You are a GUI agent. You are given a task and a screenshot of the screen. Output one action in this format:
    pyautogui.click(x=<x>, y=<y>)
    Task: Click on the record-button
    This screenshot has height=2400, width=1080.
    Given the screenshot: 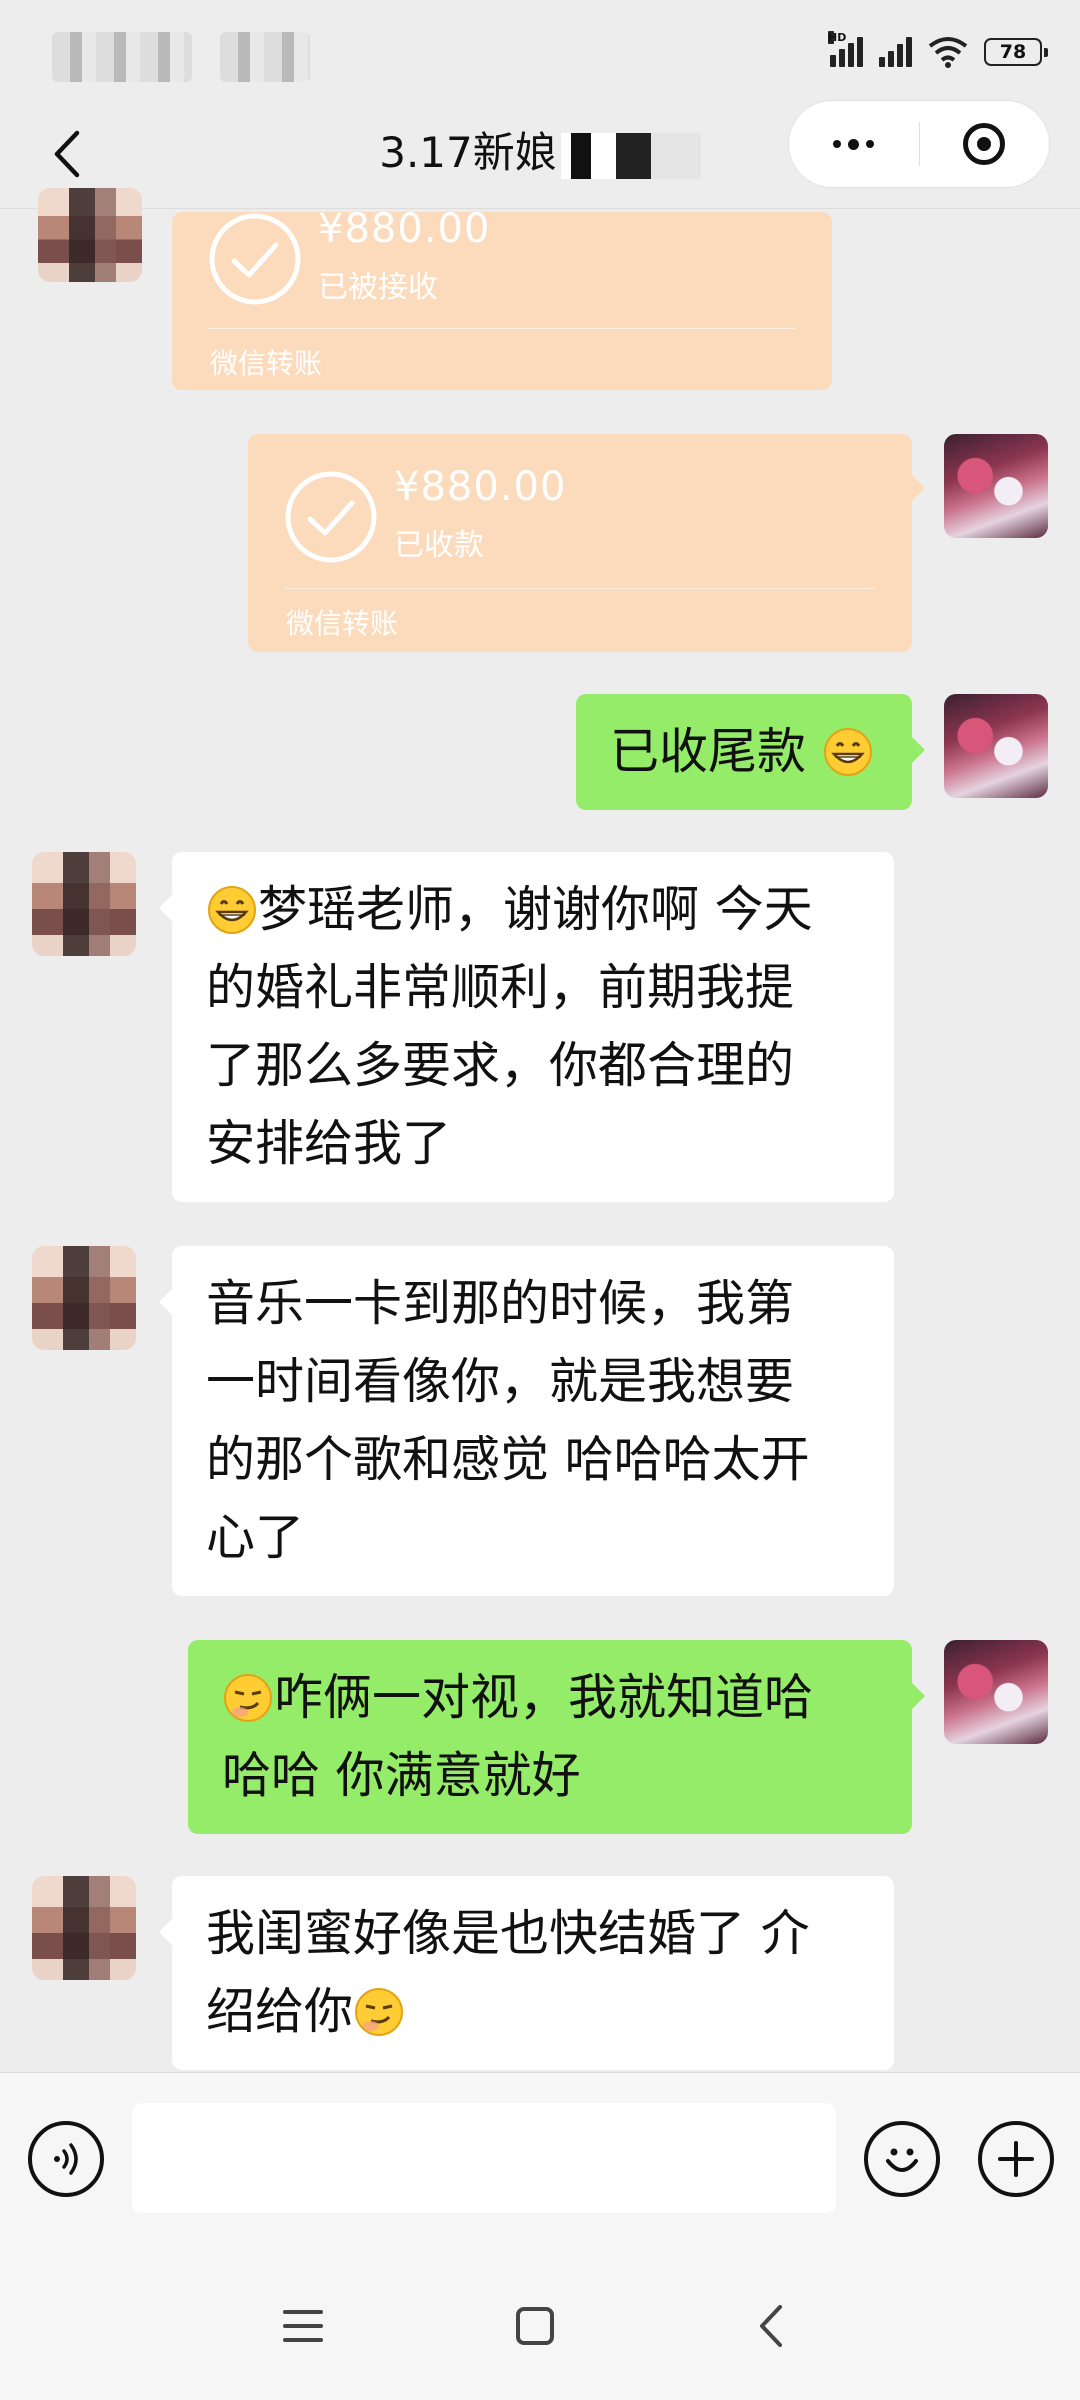 What is the action you would take?
    pyautogui.click(x=985, y=144)
    